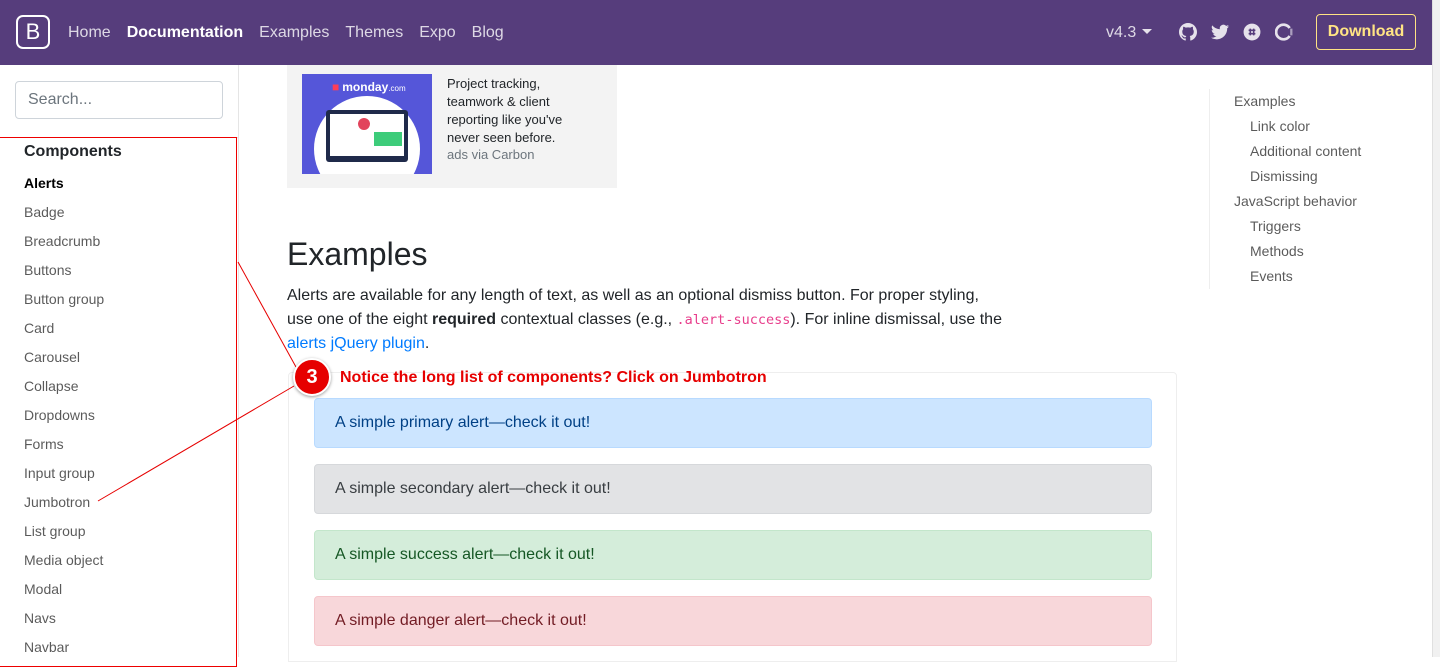 Image resolution: width=1440 pixels, height=667 pixels. What do you see at coordinates (64, 332) in the screenshot?
I see `sidebar-item-card: Card` at bounding box center [64, 332].